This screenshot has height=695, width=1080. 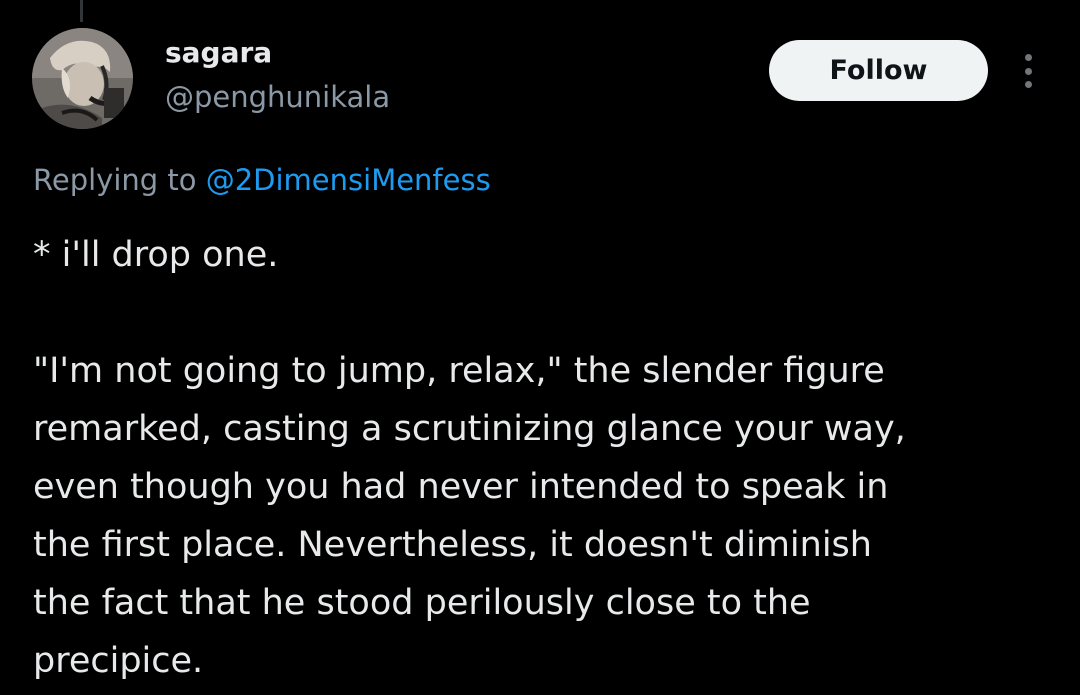 I want to click on more-options-button, so click(x=1028, y=71).